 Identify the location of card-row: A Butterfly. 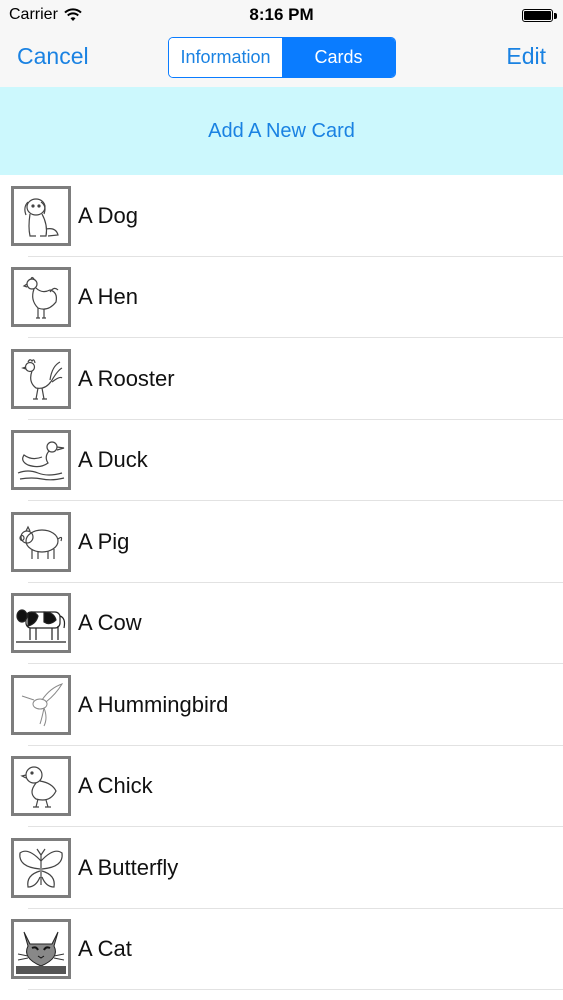
(281, 868).